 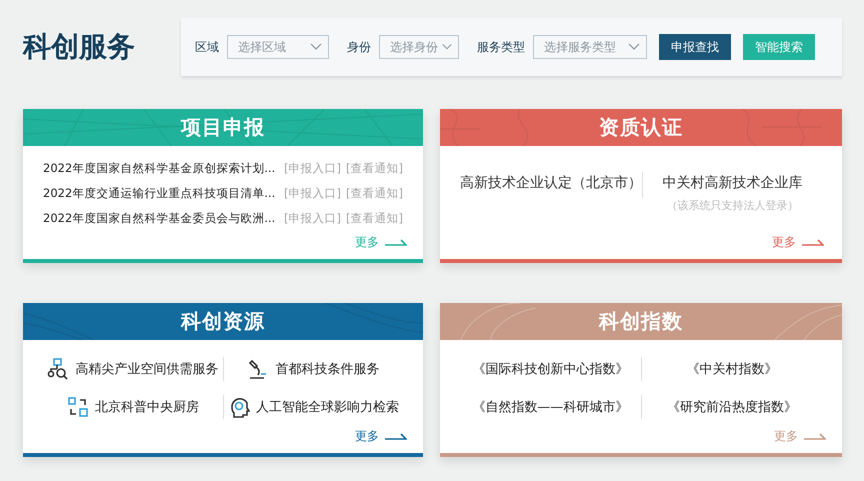 I want to click on network-search-icon, so click(x=58, y=369).